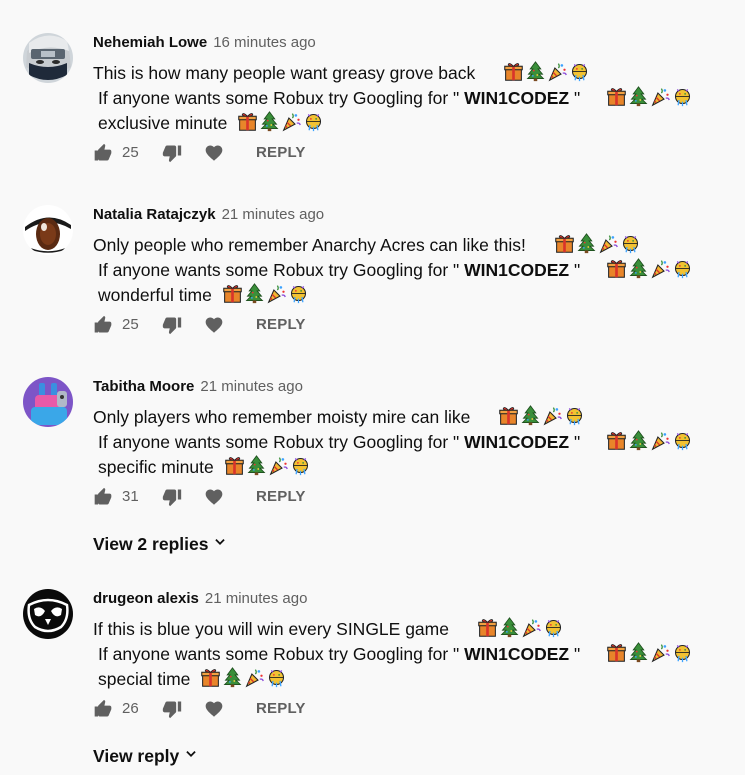 This screenshot has width=745, height=775. Describe the element at coordinates (146, 598) in the screenshot. I see `comment-author: drugeon alexis` at that location.